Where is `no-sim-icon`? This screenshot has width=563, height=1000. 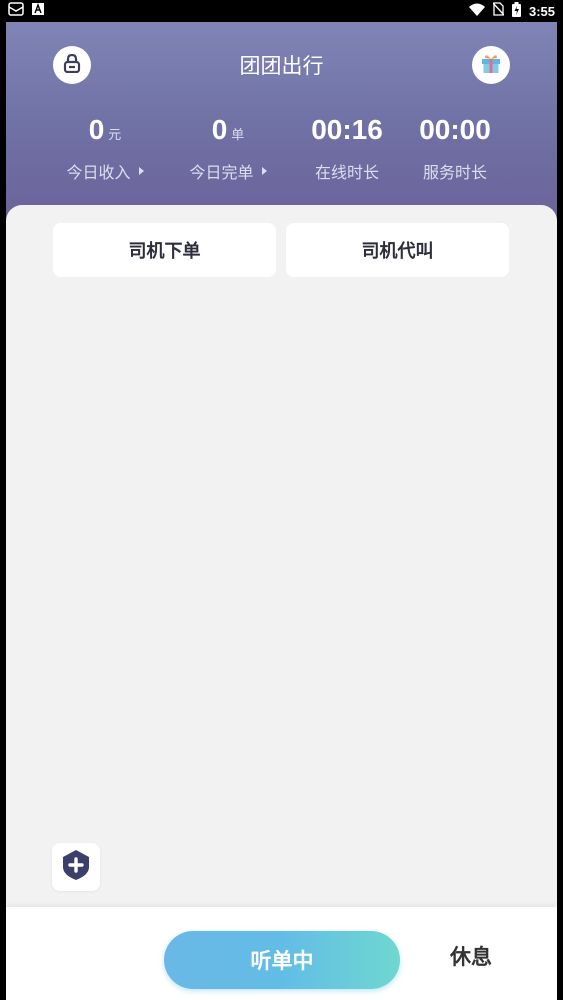
no-sim-icon is located at coordinates (498, 11).